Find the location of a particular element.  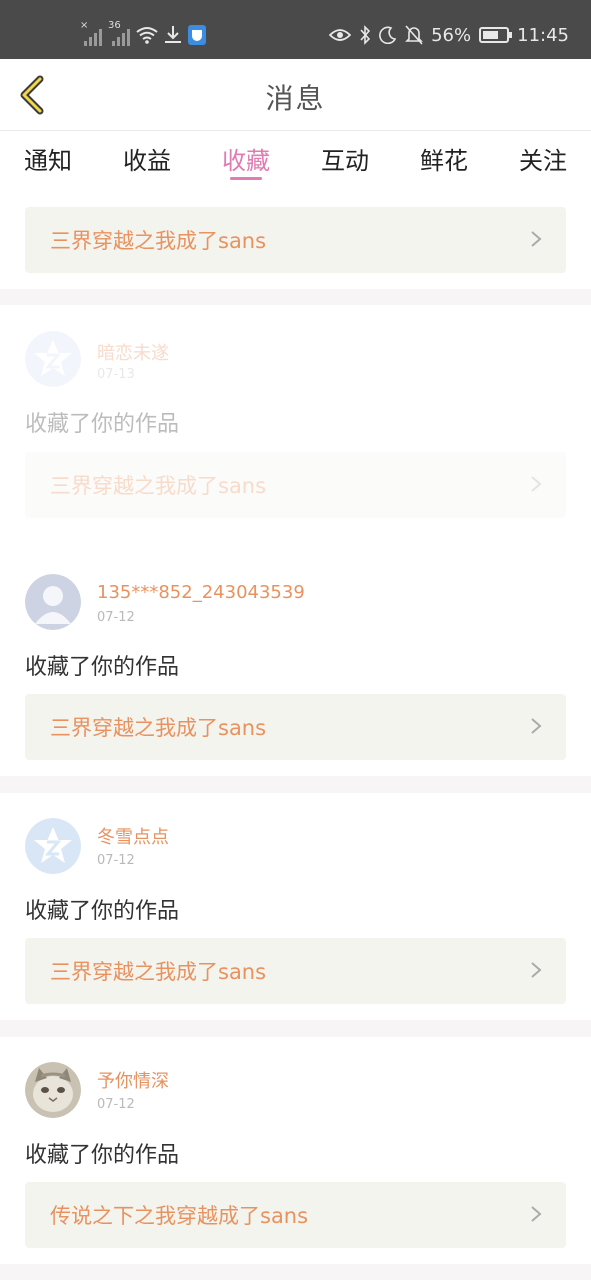

app-header: 消息 is located at coordinates (295, 95).